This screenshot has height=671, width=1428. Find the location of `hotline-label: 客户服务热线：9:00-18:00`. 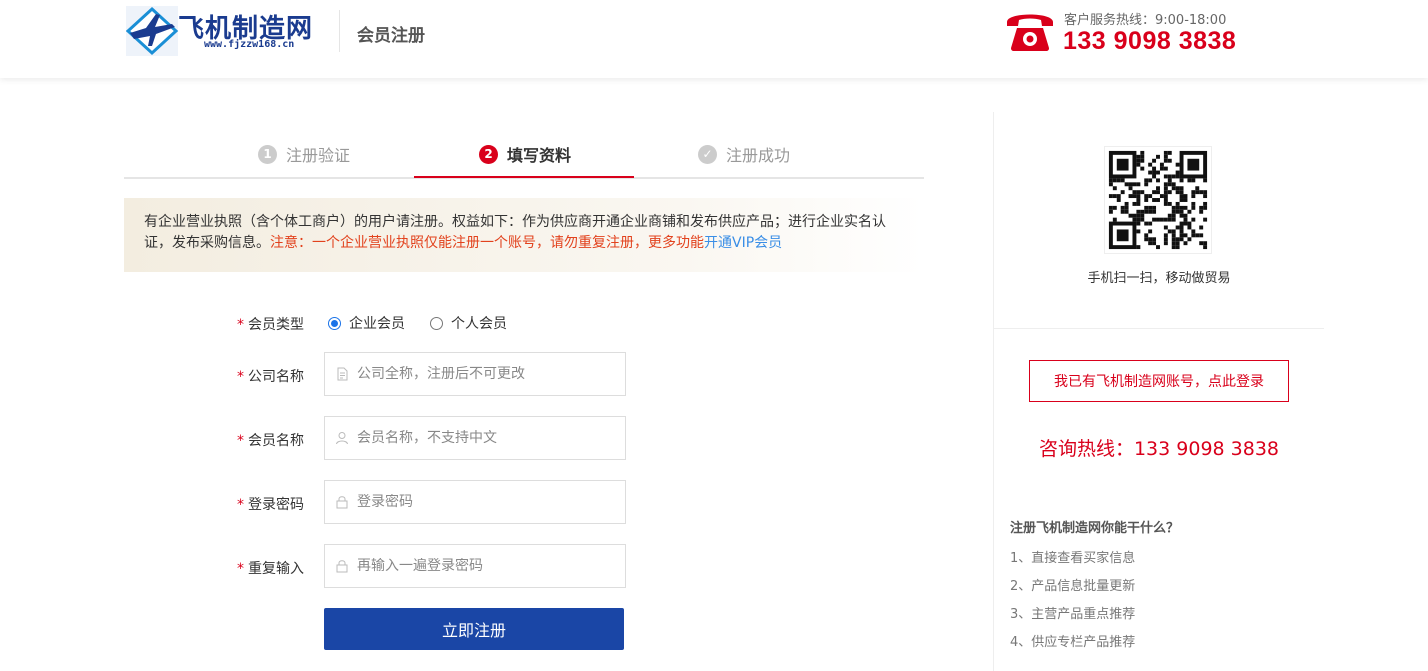

hotline-label: 客户服务热线：9:00-18:00 is located at coordinates (1145, 20).